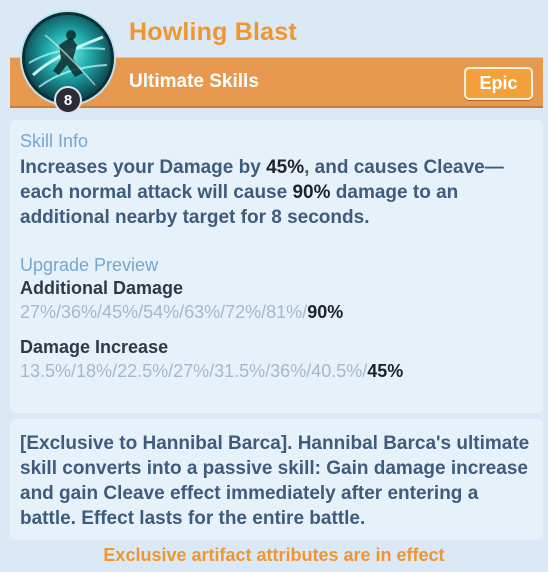 The height and width of the screenshot is (572, 548). What do you see at coordinates (89, 265) in the screenshot?
I see `upgrade-preview-label: Upgrade Preview` at bounding box center [89, 265].